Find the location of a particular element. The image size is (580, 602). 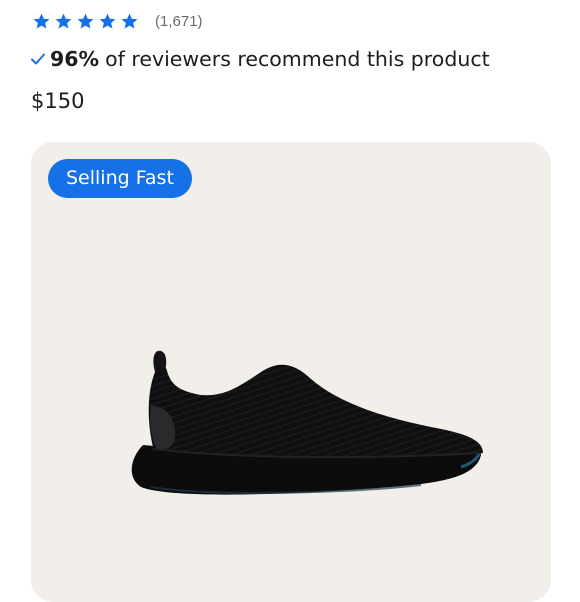

recommendation-line: 96% of reviewers recommend this product is located at coordinates (260, 59).